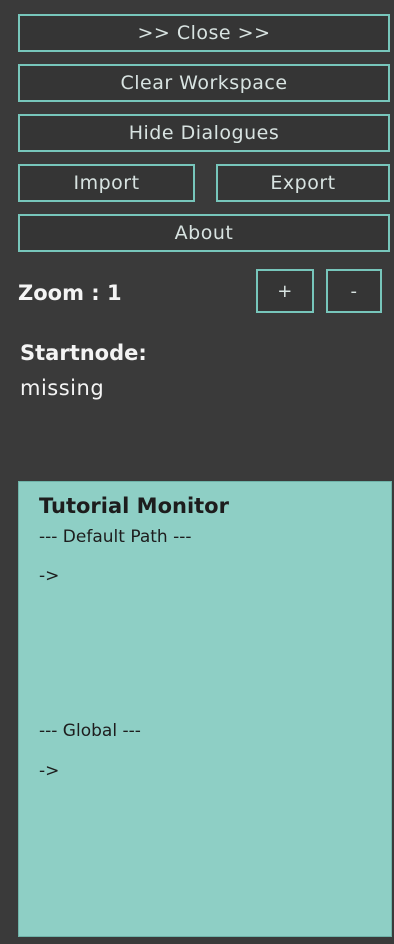 This screenshot has width=394, height=944. Describe the element at coordinates (204, 133) in the screenshot. I see `hide-dialogues-button: Hide Dialogues` at that location.